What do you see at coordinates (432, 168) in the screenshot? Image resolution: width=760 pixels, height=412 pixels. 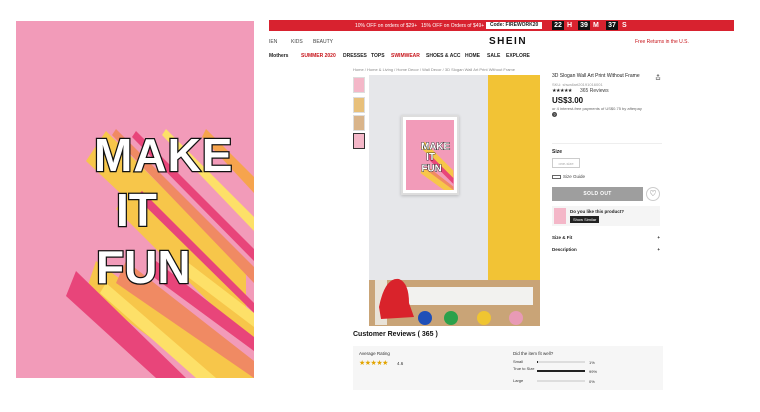 I see `framed-word-fun: FUN` at bounding box center [432, 168].